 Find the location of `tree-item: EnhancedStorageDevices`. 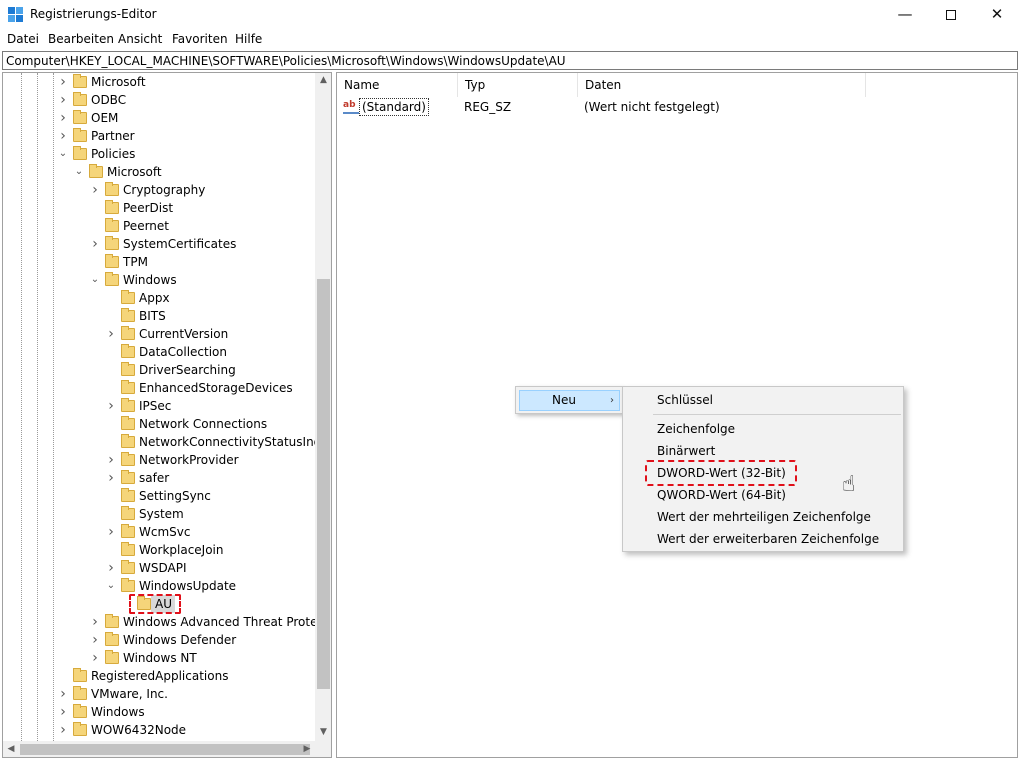

tree-item: EnhancedStorageDevices is located at coordinates (159, 388).